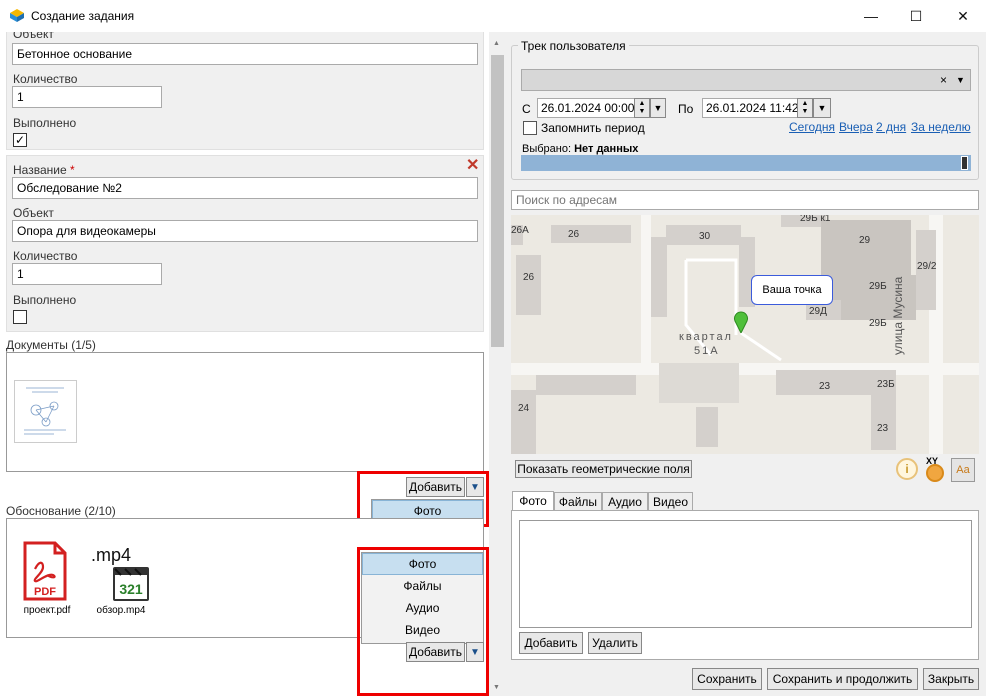 The image size is (986, 696). What do you see at coordinates (865, 240) in the screenshot?
I see `map-label: 29` at bounding box center [865, 240].